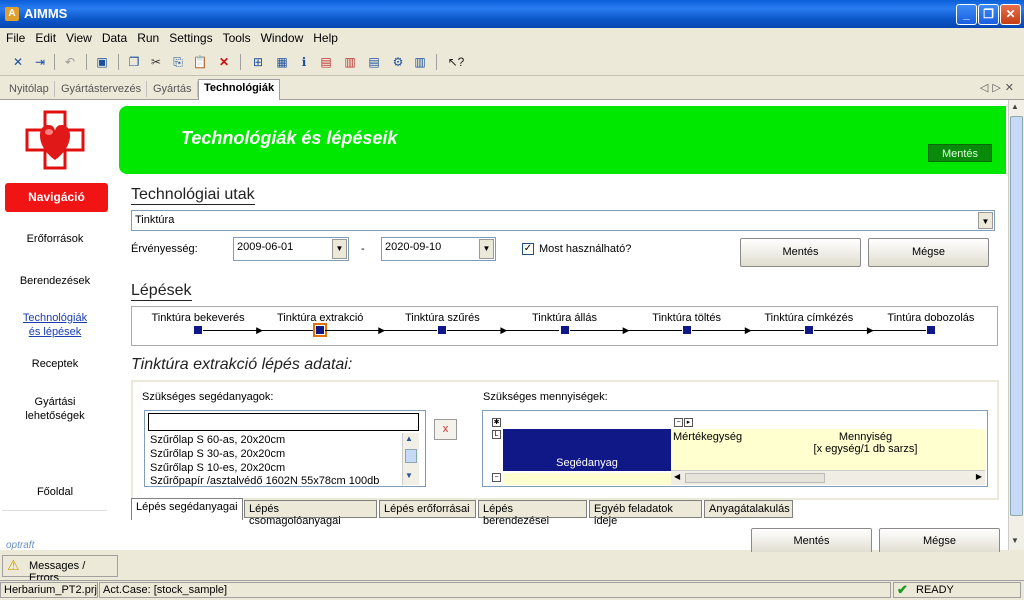 The height and width of the screenshot is (600, 1024). Describe the element at coordinates (374, 62) in the screenshot. I see `template-icon: ▤` at that location.